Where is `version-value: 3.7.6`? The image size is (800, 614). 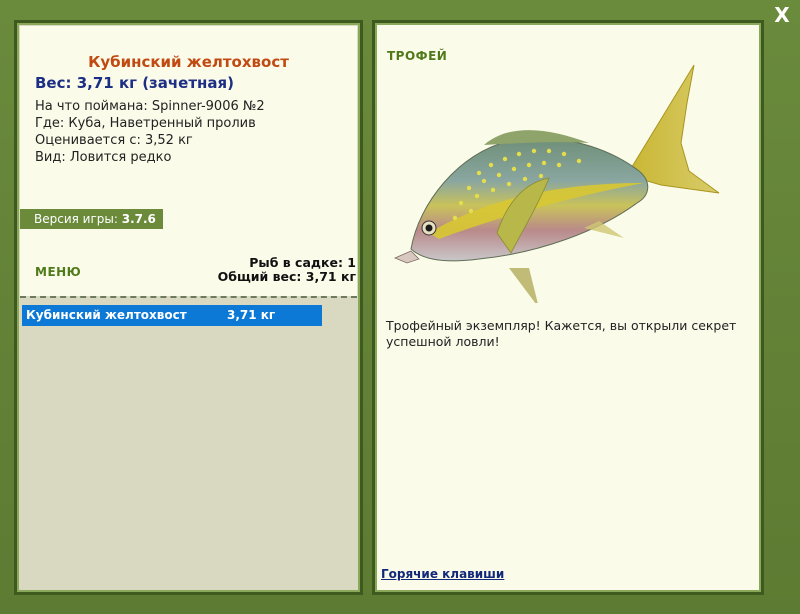 version-value: 3.7.6 is located at coordinates (138, 219).